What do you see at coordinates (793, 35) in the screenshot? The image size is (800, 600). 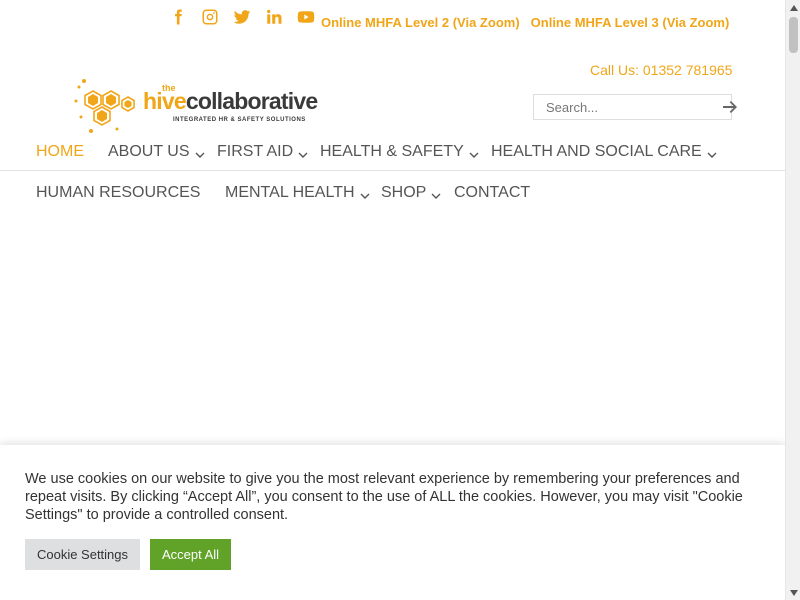 I see `scrollbar-thumb` at bounding box center [793, 35].